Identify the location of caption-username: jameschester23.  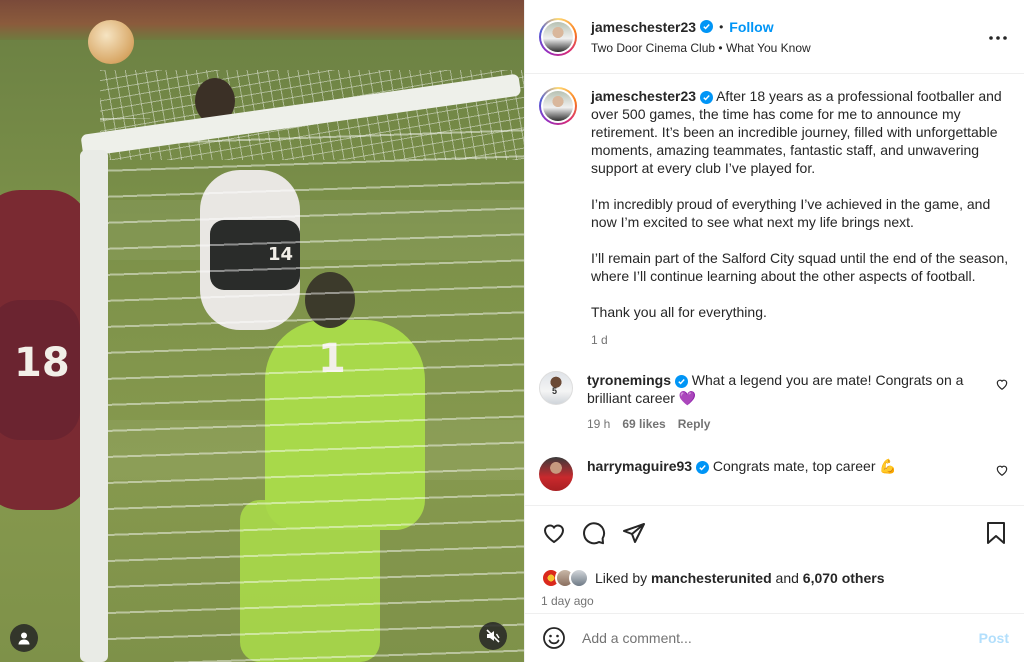
(643, 96).